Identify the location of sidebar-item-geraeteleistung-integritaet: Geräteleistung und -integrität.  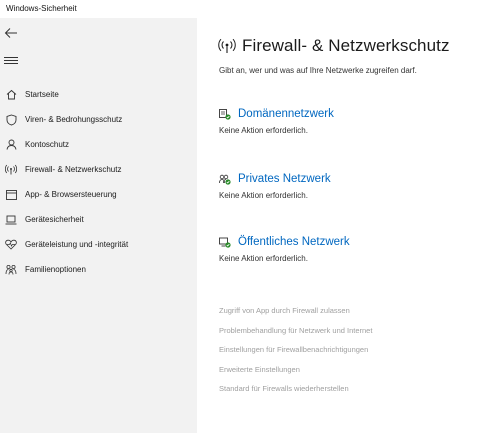
(98, 244).